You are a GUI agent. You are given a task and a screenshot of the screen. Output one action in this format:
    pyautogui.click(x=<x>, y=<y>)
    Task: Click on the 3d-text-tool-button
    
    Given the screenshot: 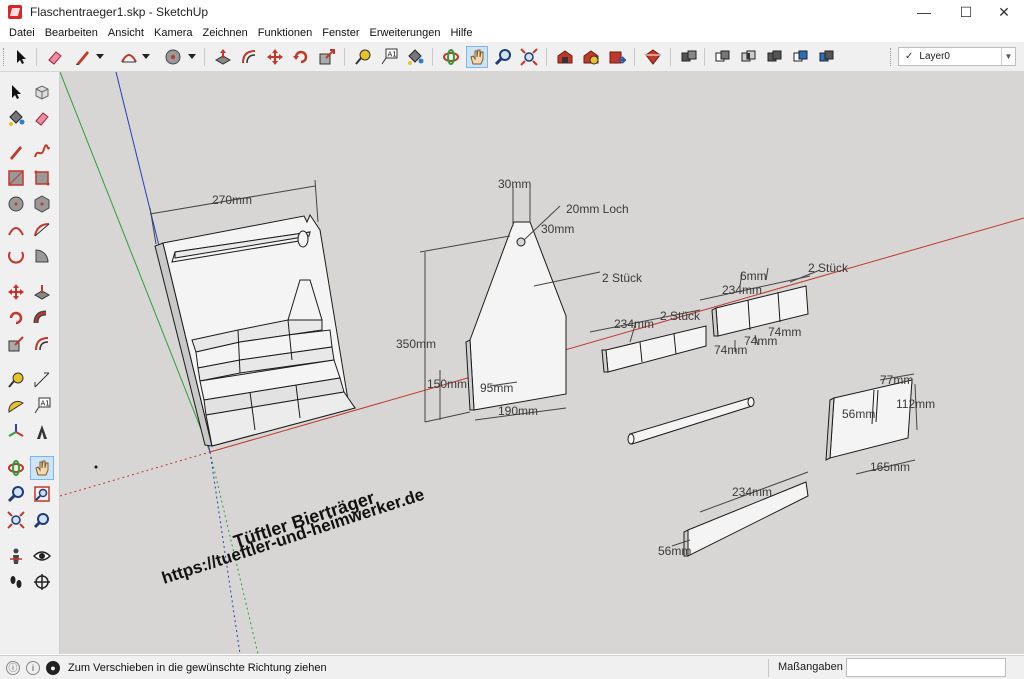 What is the action you would take?
    pyautogui.click(x=42, y=432)
    